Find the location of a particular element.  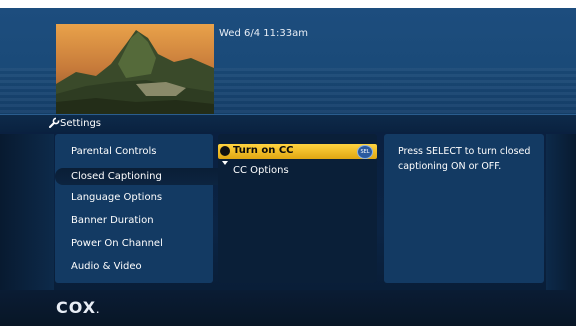

menu-item-closed-captioning: Closed Captioning is located at coordinates (140, 176).